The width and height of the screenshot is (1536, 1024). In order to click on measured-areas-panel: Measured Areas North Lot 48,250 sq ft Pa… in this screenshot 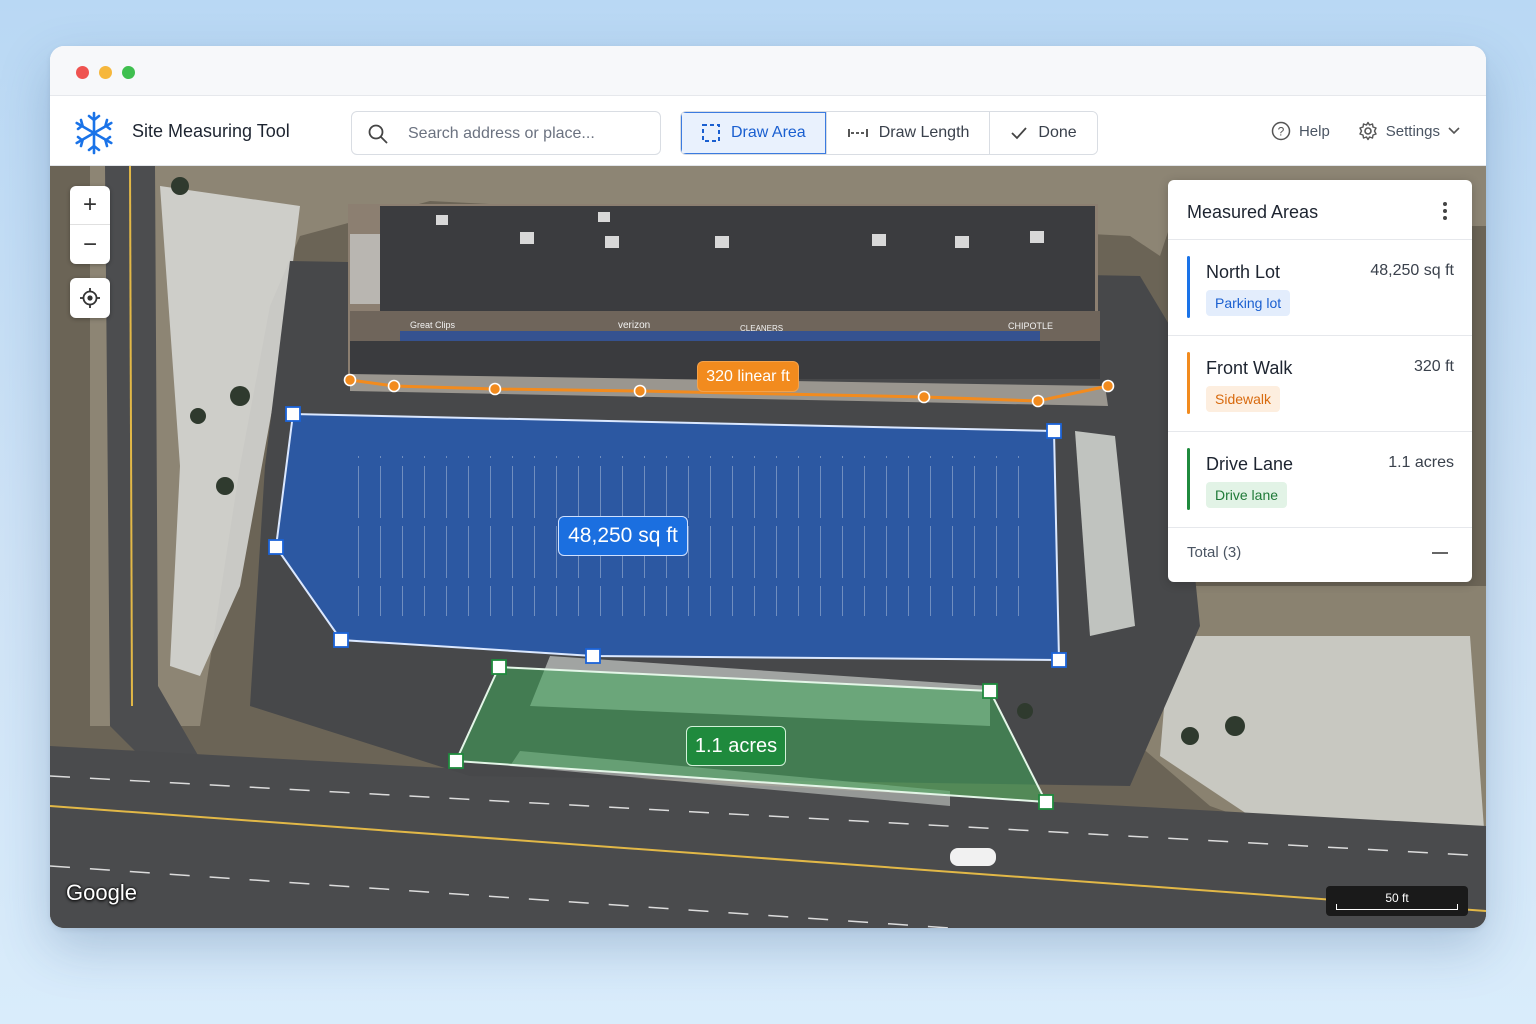, I will do `click(1320, 381)`.